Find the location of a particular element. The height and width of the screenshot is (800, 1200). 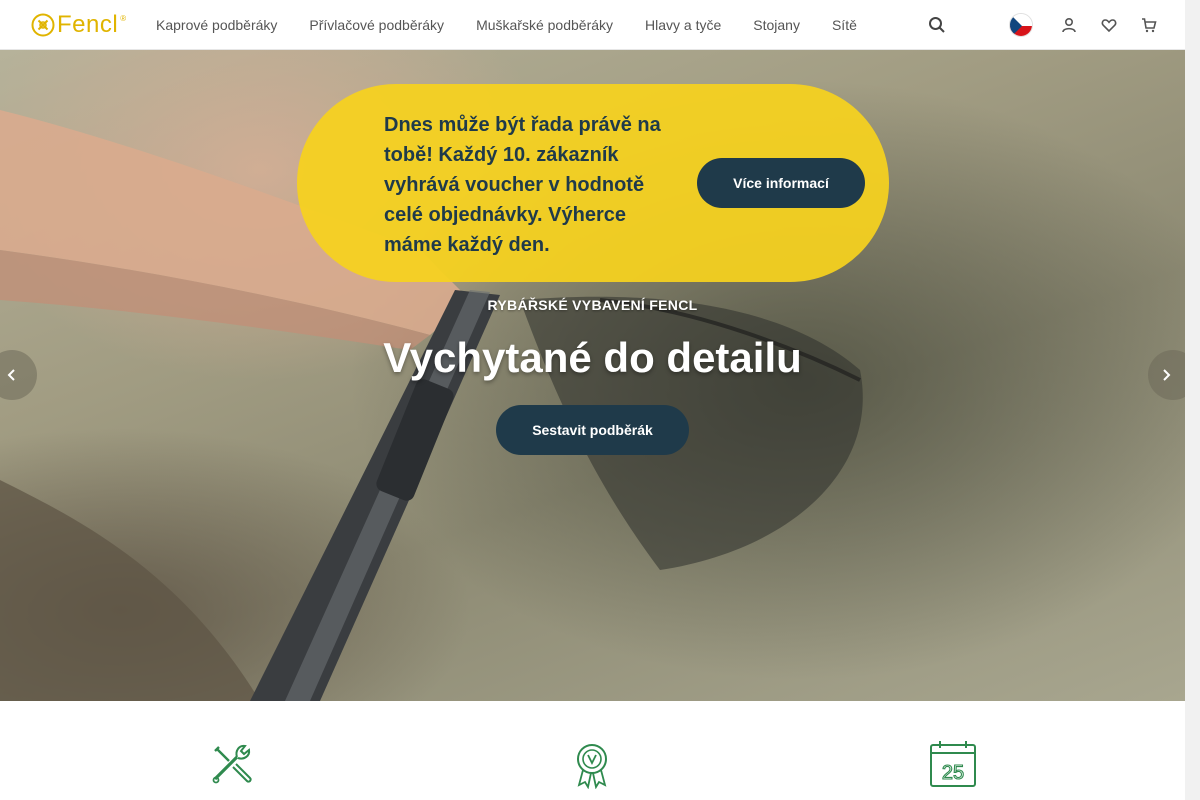

hero-eyebrow: RYBÁŘSKÉ VYBAVENÍ FENCL is located at coordinates (592, 305).